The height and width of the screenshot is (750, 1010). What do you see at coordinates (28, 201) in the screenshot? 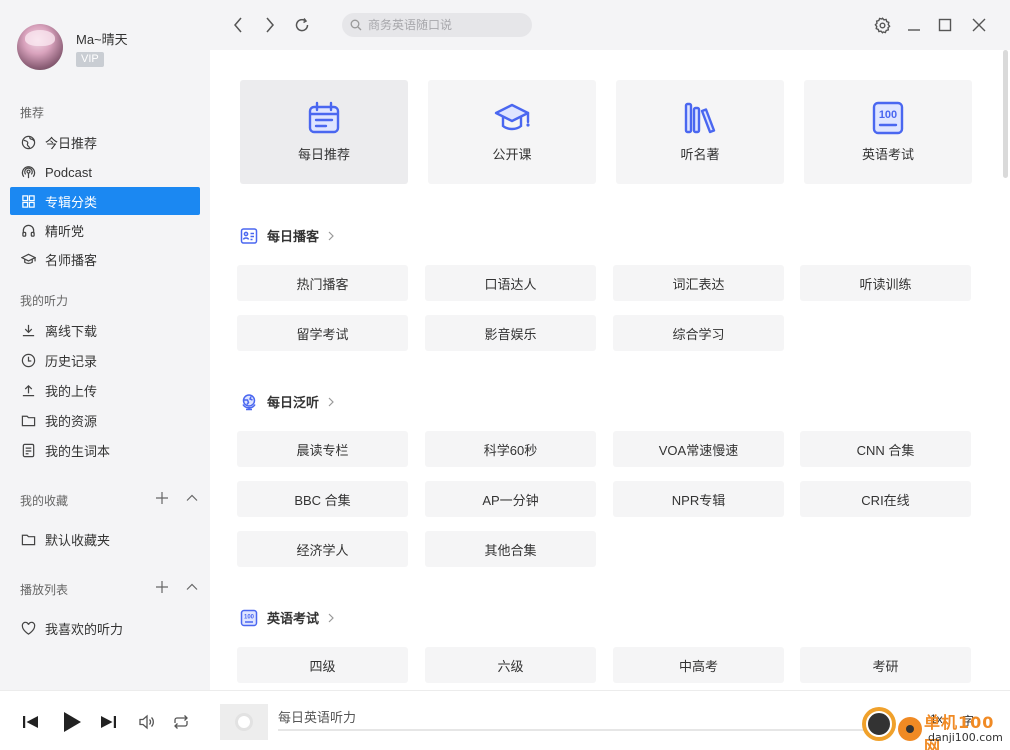
I see `grid-icon` at bounding box center [28, 201].